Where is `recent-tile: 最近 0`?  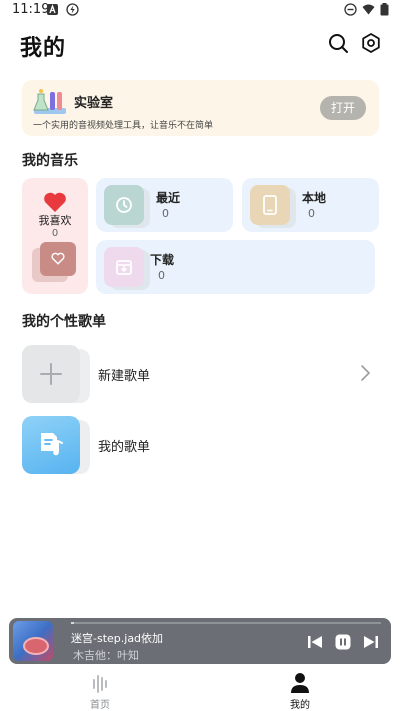 recent-tile: 最近 0 is located at coordinates (164, 205).